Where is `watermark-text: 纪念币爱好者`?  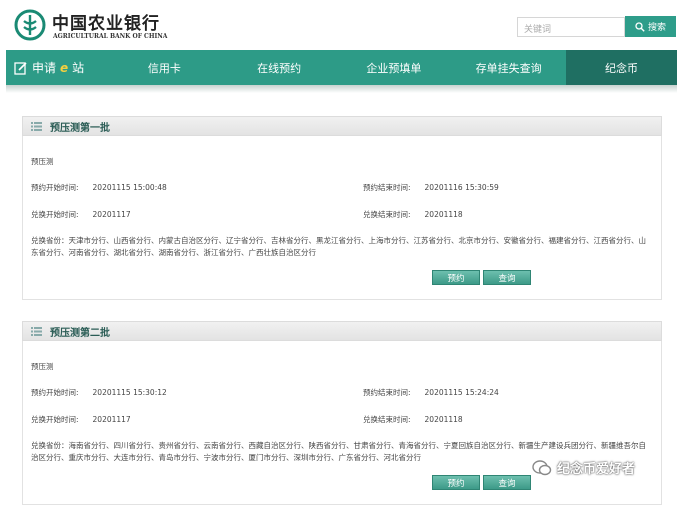 watermark-text: 纪念币爱好者 is located at coordinates (596, 469).